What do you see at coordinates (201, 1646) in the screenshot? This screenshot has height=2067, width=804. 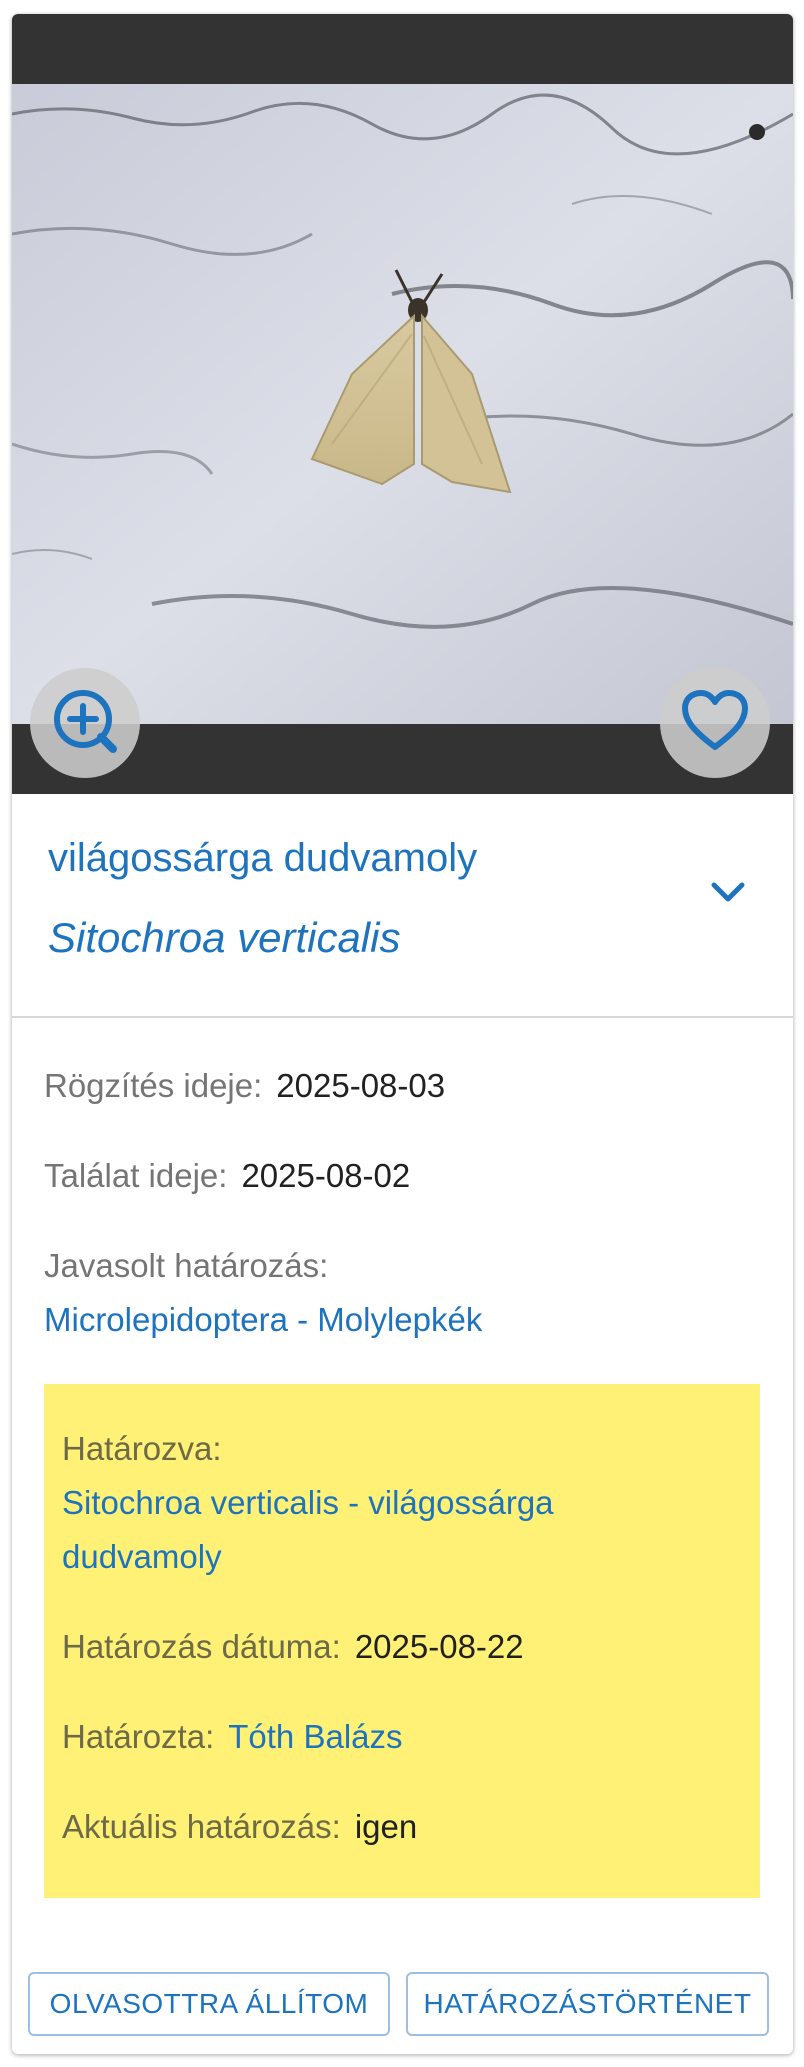 I see `identification-date-label: Határozás dátuma:` at bounding box center [201, 1646].